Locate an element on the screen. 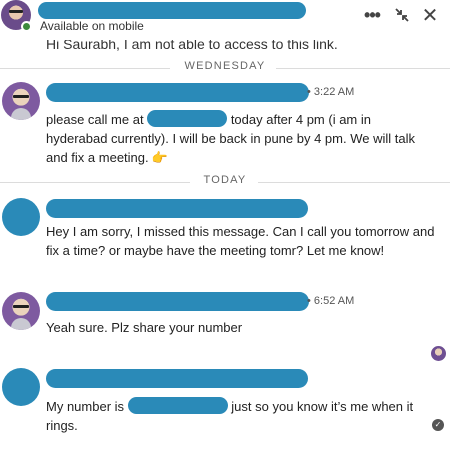 The width and height of the screenshot is (450, 457). more-dots-icon: ••• is located at coordinates (372, 15).